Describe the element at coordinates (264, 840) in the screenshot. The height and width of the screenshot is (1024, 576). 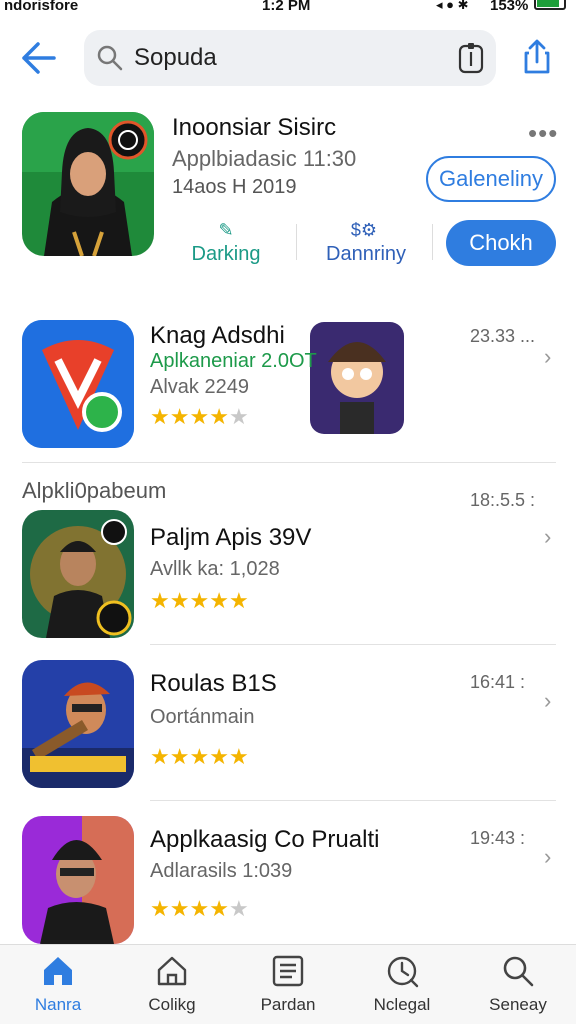
I see `app-name: Applkaasig Co Prualti` at that location.